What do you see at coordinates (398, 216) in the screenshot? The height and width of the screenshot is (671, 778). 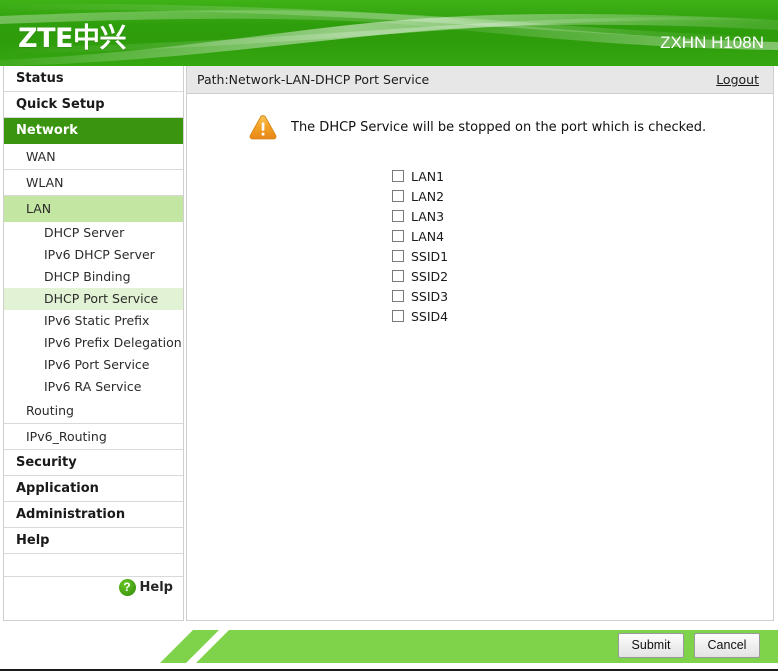 I see `checkbox-lan3` at bounding box center [398, 216].